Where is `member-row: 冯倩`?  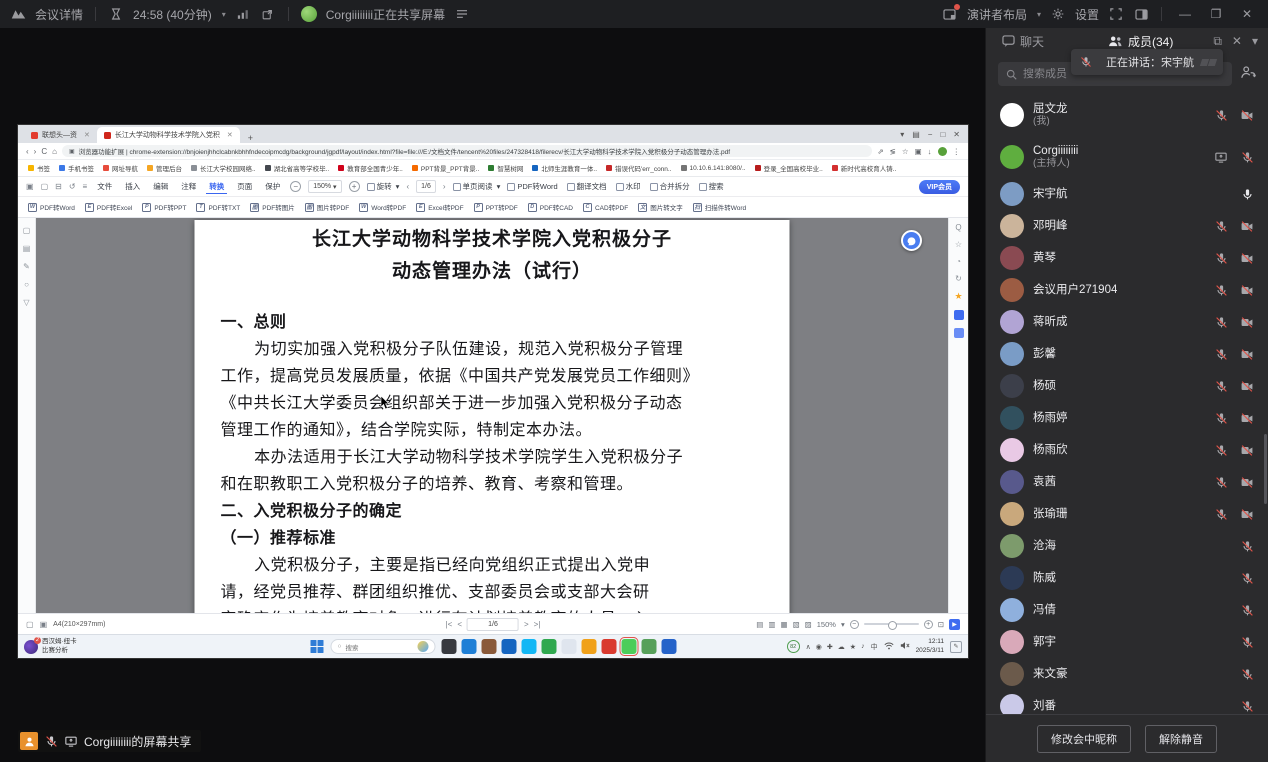 member-row: 冯倩 is located at coordinates (1127, 610).